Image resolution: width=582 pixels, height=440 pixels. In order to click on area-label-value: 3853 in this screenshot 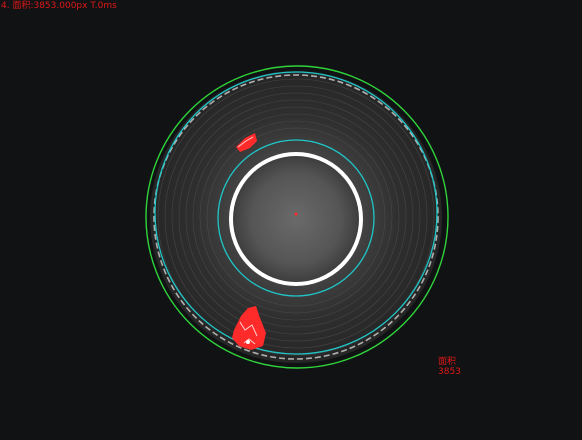, I will do `click(449, 372)`.